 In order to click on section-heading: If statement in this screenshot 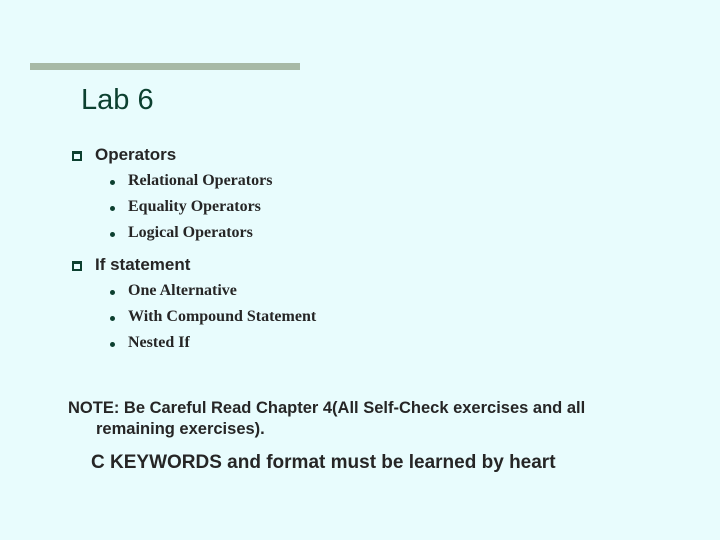, I will do `click(143, 264)`.